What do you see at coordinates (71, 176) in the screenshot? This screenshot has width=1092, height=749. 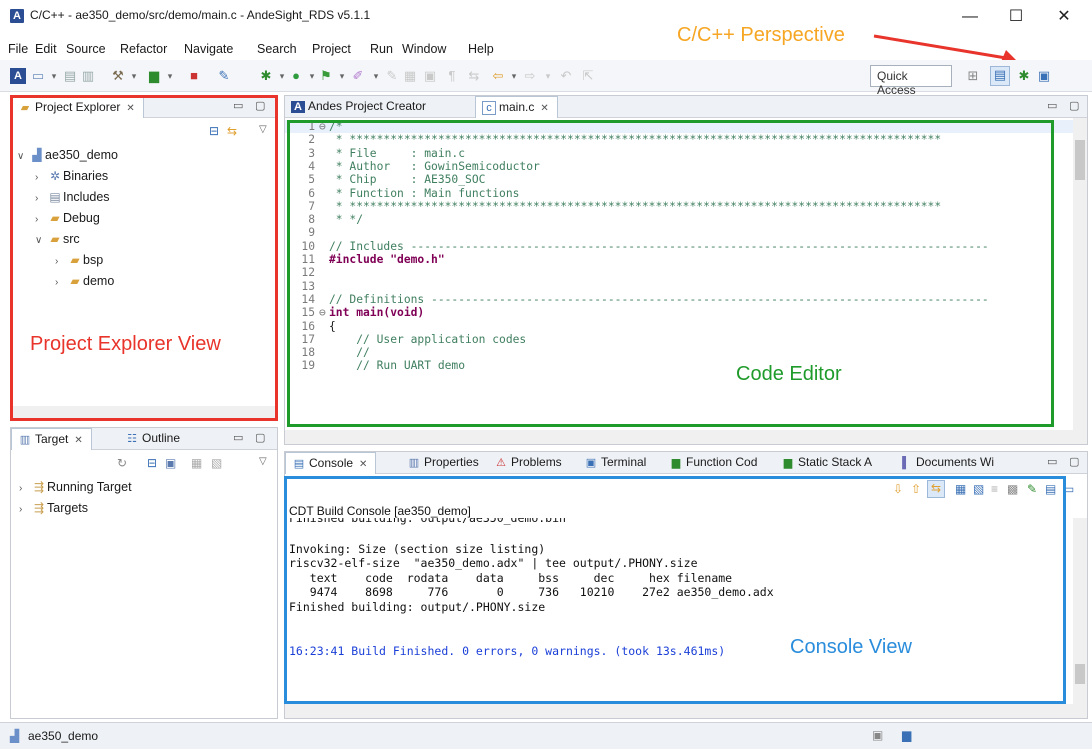 I see `tree-item-binaries: › ✲ Binaries` at bounding box center [71, 176].